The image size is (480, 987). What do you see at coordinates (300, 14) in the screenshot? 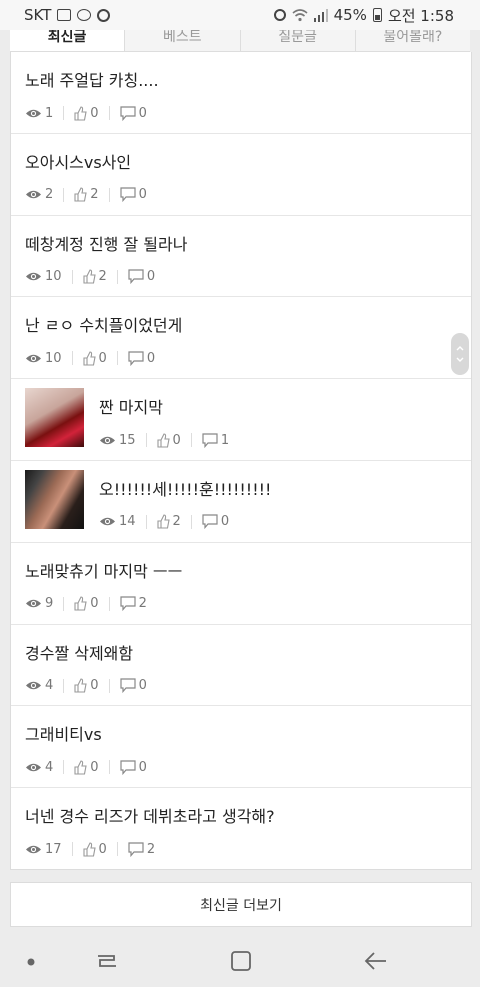
I see `wifi-icon` at bounding box center [300, 14].